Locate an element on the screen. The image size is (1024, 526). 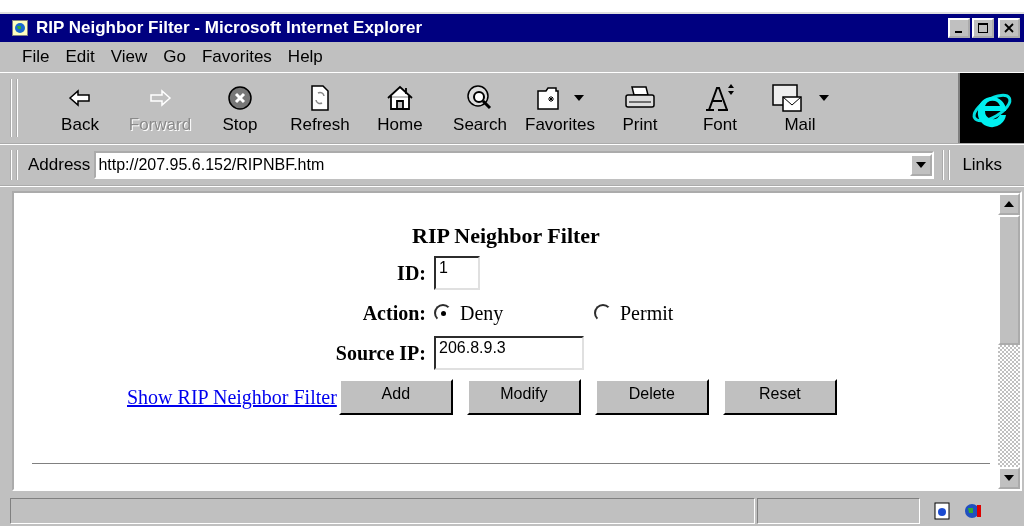
maximize-icon is located at coordinates (983, 28).